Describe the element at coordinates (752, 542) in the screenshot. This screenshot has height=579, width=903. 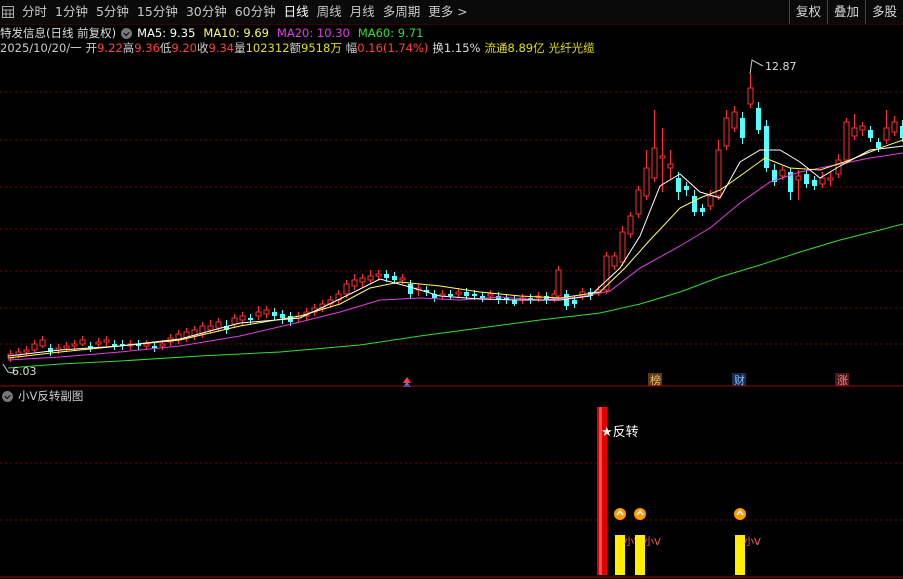
I see `small-v-label-3: 小V` at that location.